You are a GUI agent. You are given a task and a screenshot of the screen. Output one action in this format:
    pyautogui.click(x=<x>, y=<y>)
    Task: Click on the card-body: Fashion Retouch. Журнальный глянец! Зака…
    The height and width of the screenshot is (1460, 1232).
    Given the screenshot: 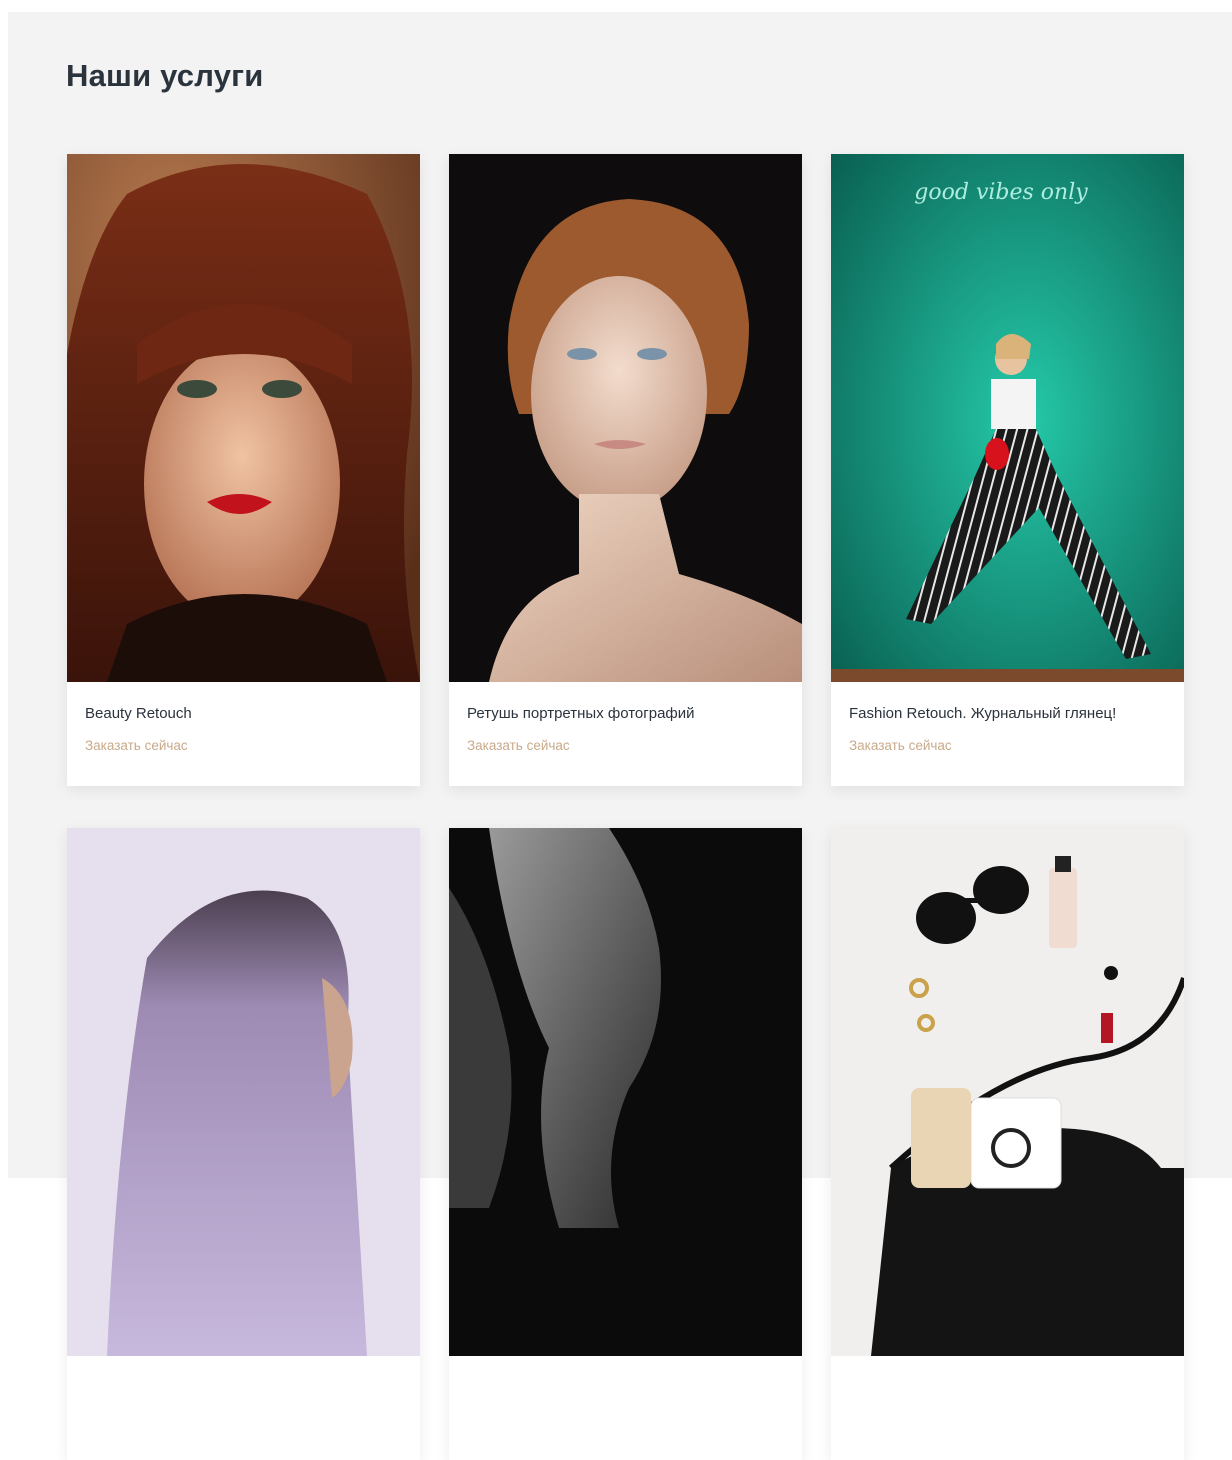 What is the action you would take?
    pyautogui.click(x=1007, y=734)
    